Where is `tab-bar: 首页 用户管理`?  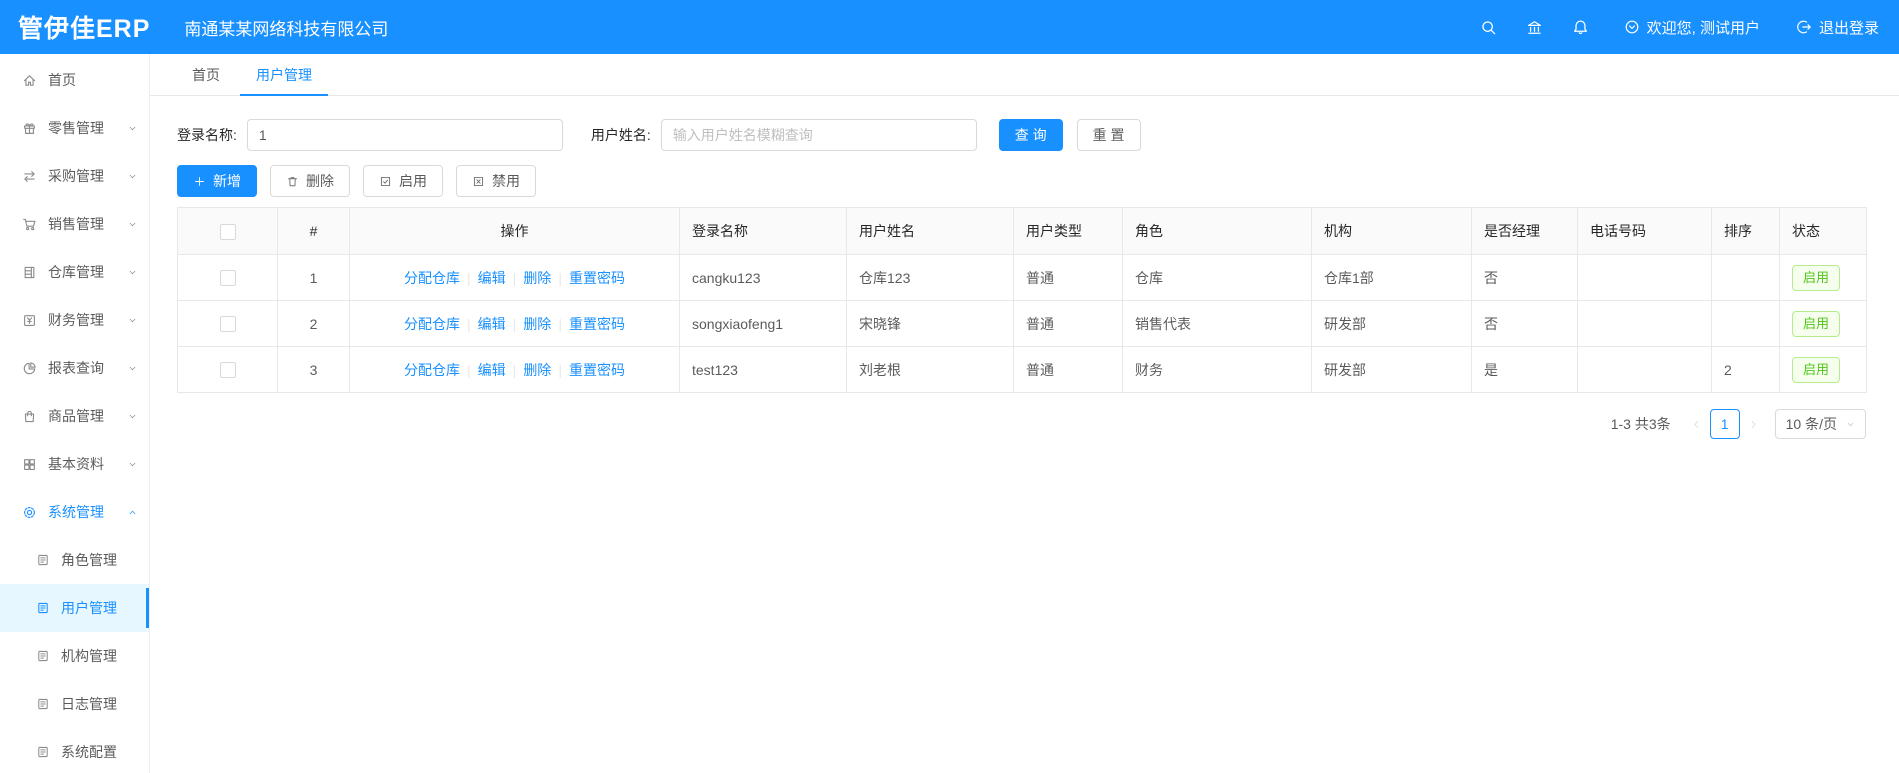 tab-bar: 首页 用户管理 is located at coordinates (1024, 75).